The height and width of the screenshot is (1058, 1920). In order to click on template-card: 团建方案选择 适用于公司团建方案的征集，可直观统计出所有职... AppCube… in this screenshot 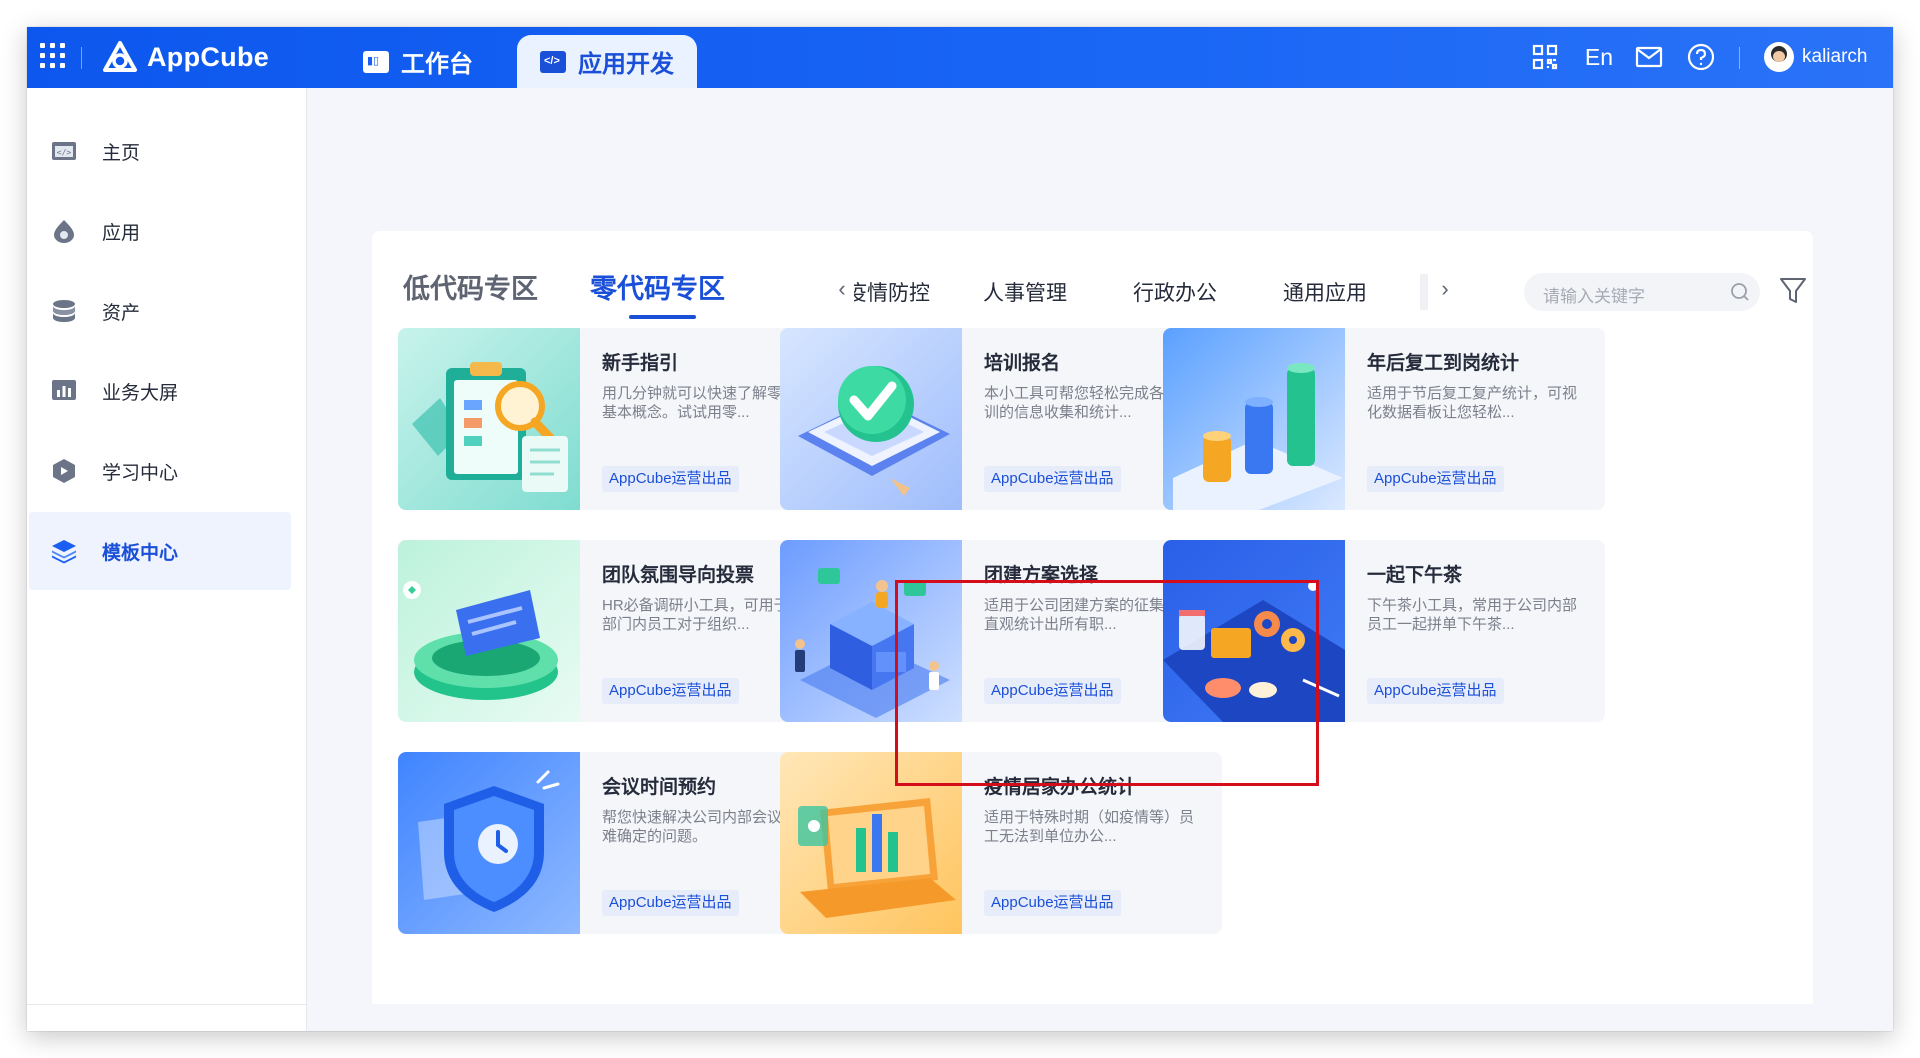, I will do `click(1001, 631)`.